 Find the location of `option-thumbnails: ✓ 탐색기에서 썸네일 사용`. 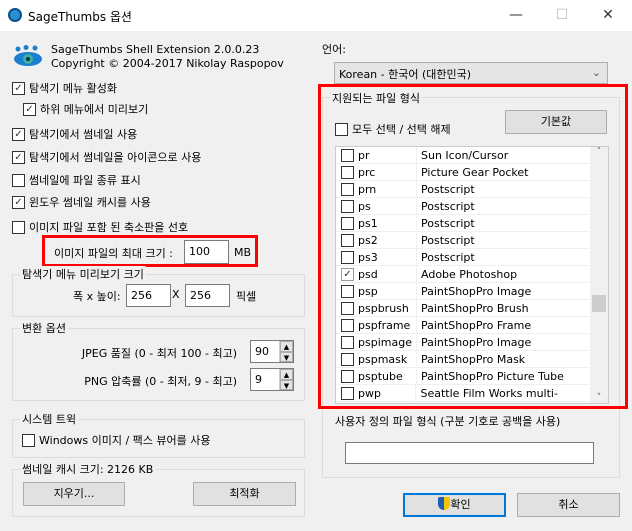

option-thumbnails: ✓ 탐색기에서 썸네일 사용 is located at coordinates (74, 134).